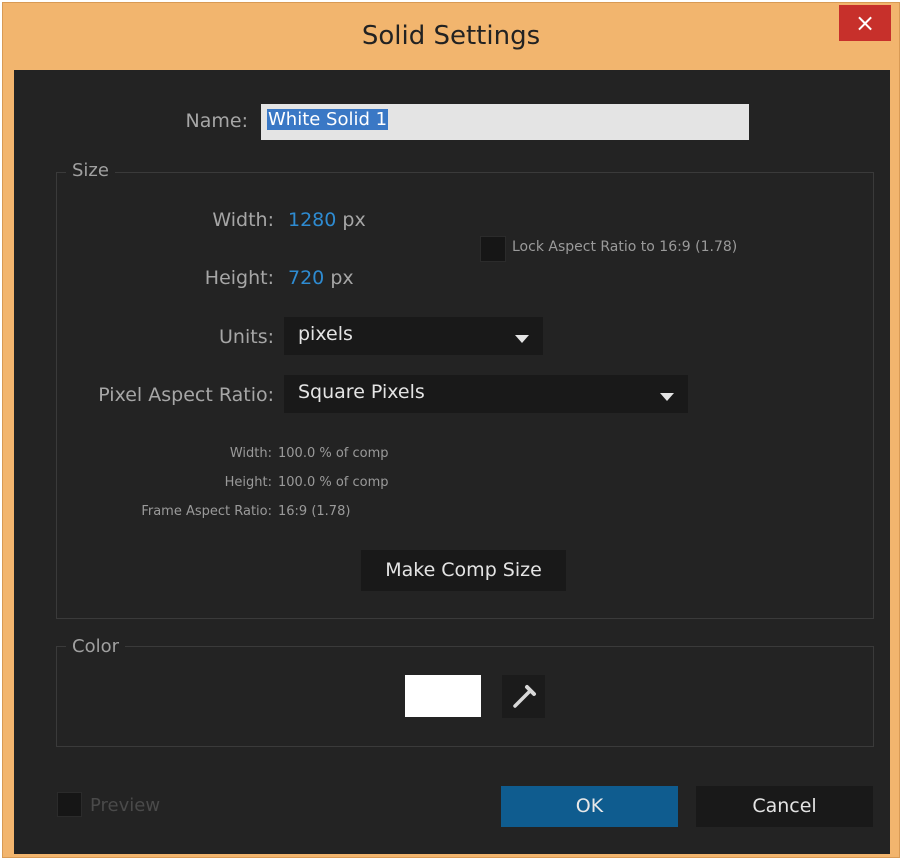 The width and height of the screenshot is (902, 860). I want to click on height-unit: px, so click(342, 278).